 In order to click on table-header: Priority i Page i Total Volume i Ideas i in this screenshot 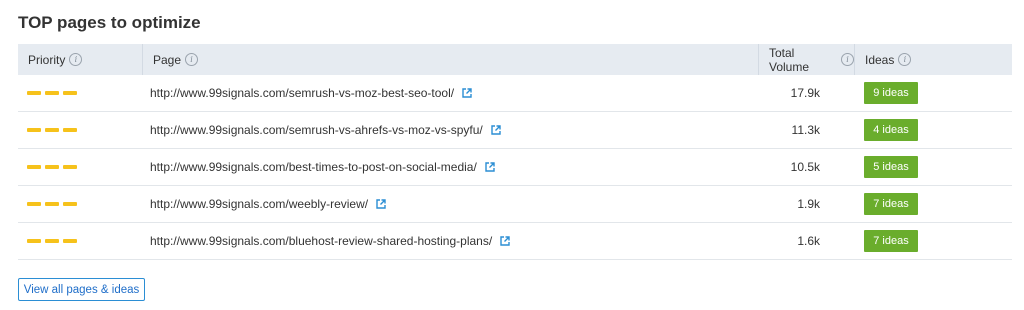, I will do `click(515, 59)`.